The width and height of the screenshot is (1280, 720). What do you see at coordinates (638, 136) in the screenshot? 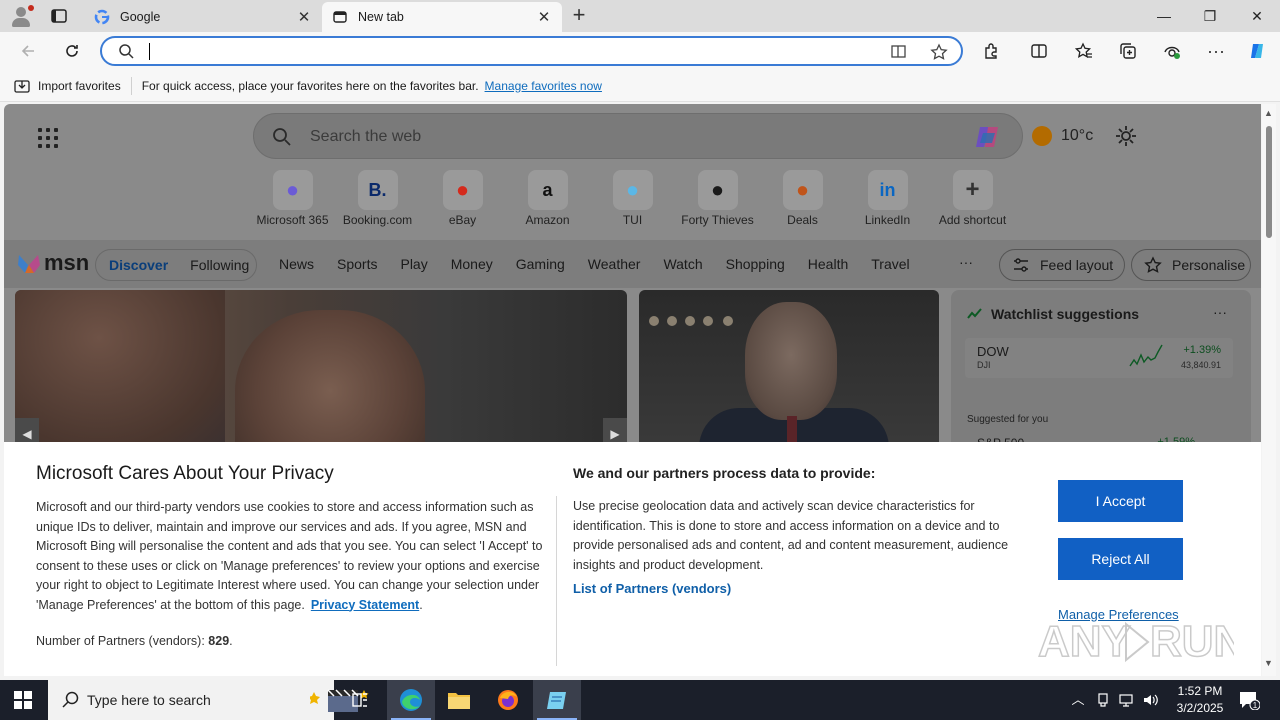
I see `web-search-box: Search the web` at bounding box center [638, 136].